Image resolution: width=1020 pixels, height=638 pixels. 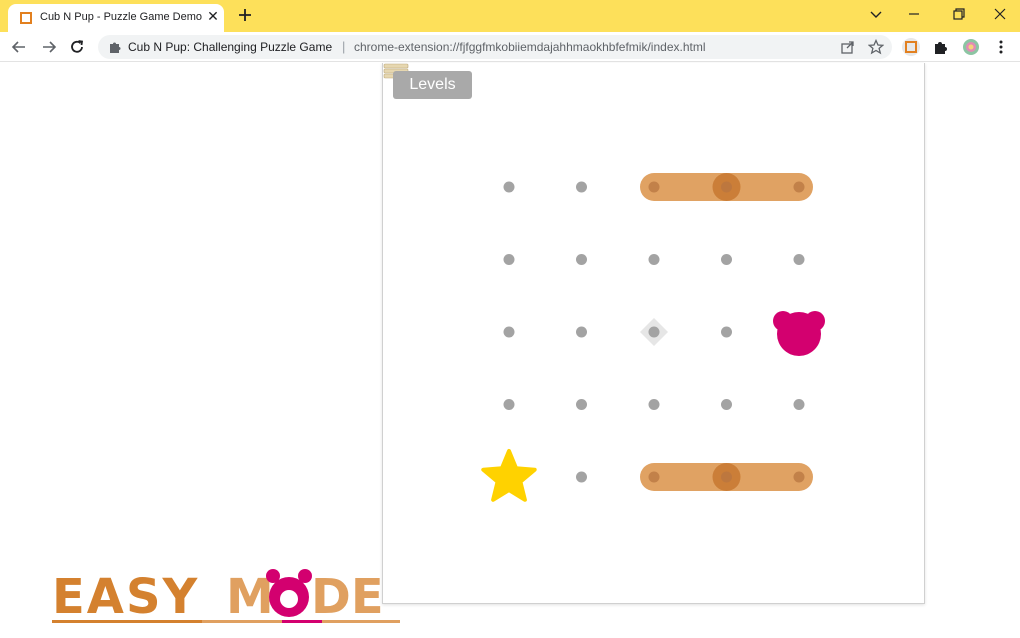 I want to click on banner-underline, so click(x=127, y=621).